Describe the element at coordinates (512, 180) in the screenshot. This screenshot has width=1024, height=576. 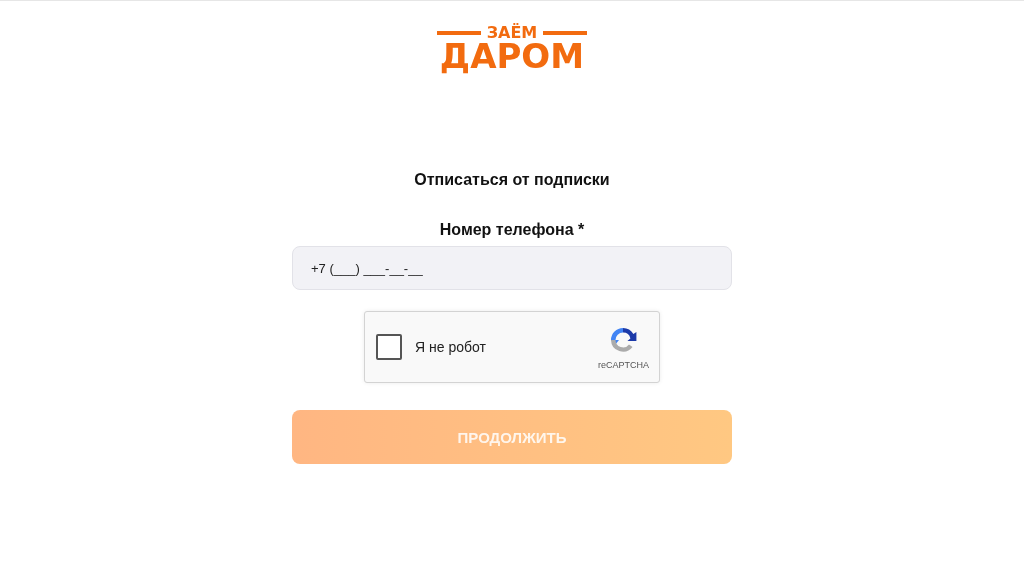
I see `page-title: Отписаться от подписки` at that location.